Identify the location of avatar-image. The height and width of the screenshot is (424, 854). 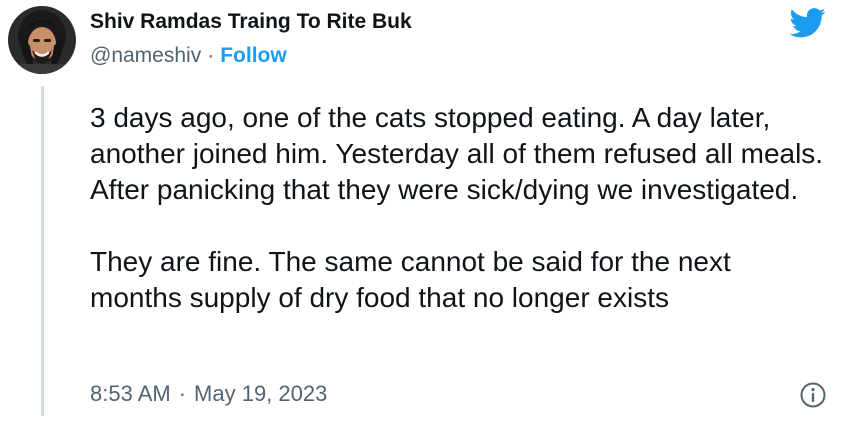
(42, 40).